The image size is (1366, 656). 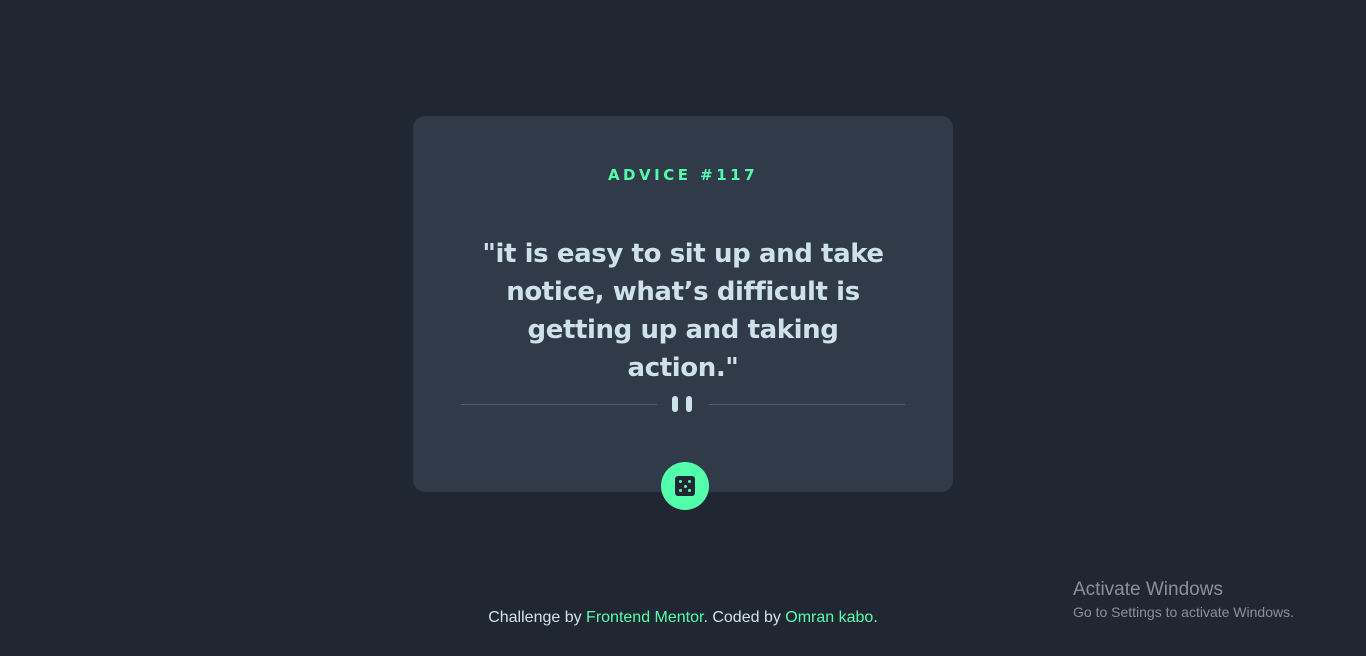 I want to click on divider, so click(x=683, y=404).